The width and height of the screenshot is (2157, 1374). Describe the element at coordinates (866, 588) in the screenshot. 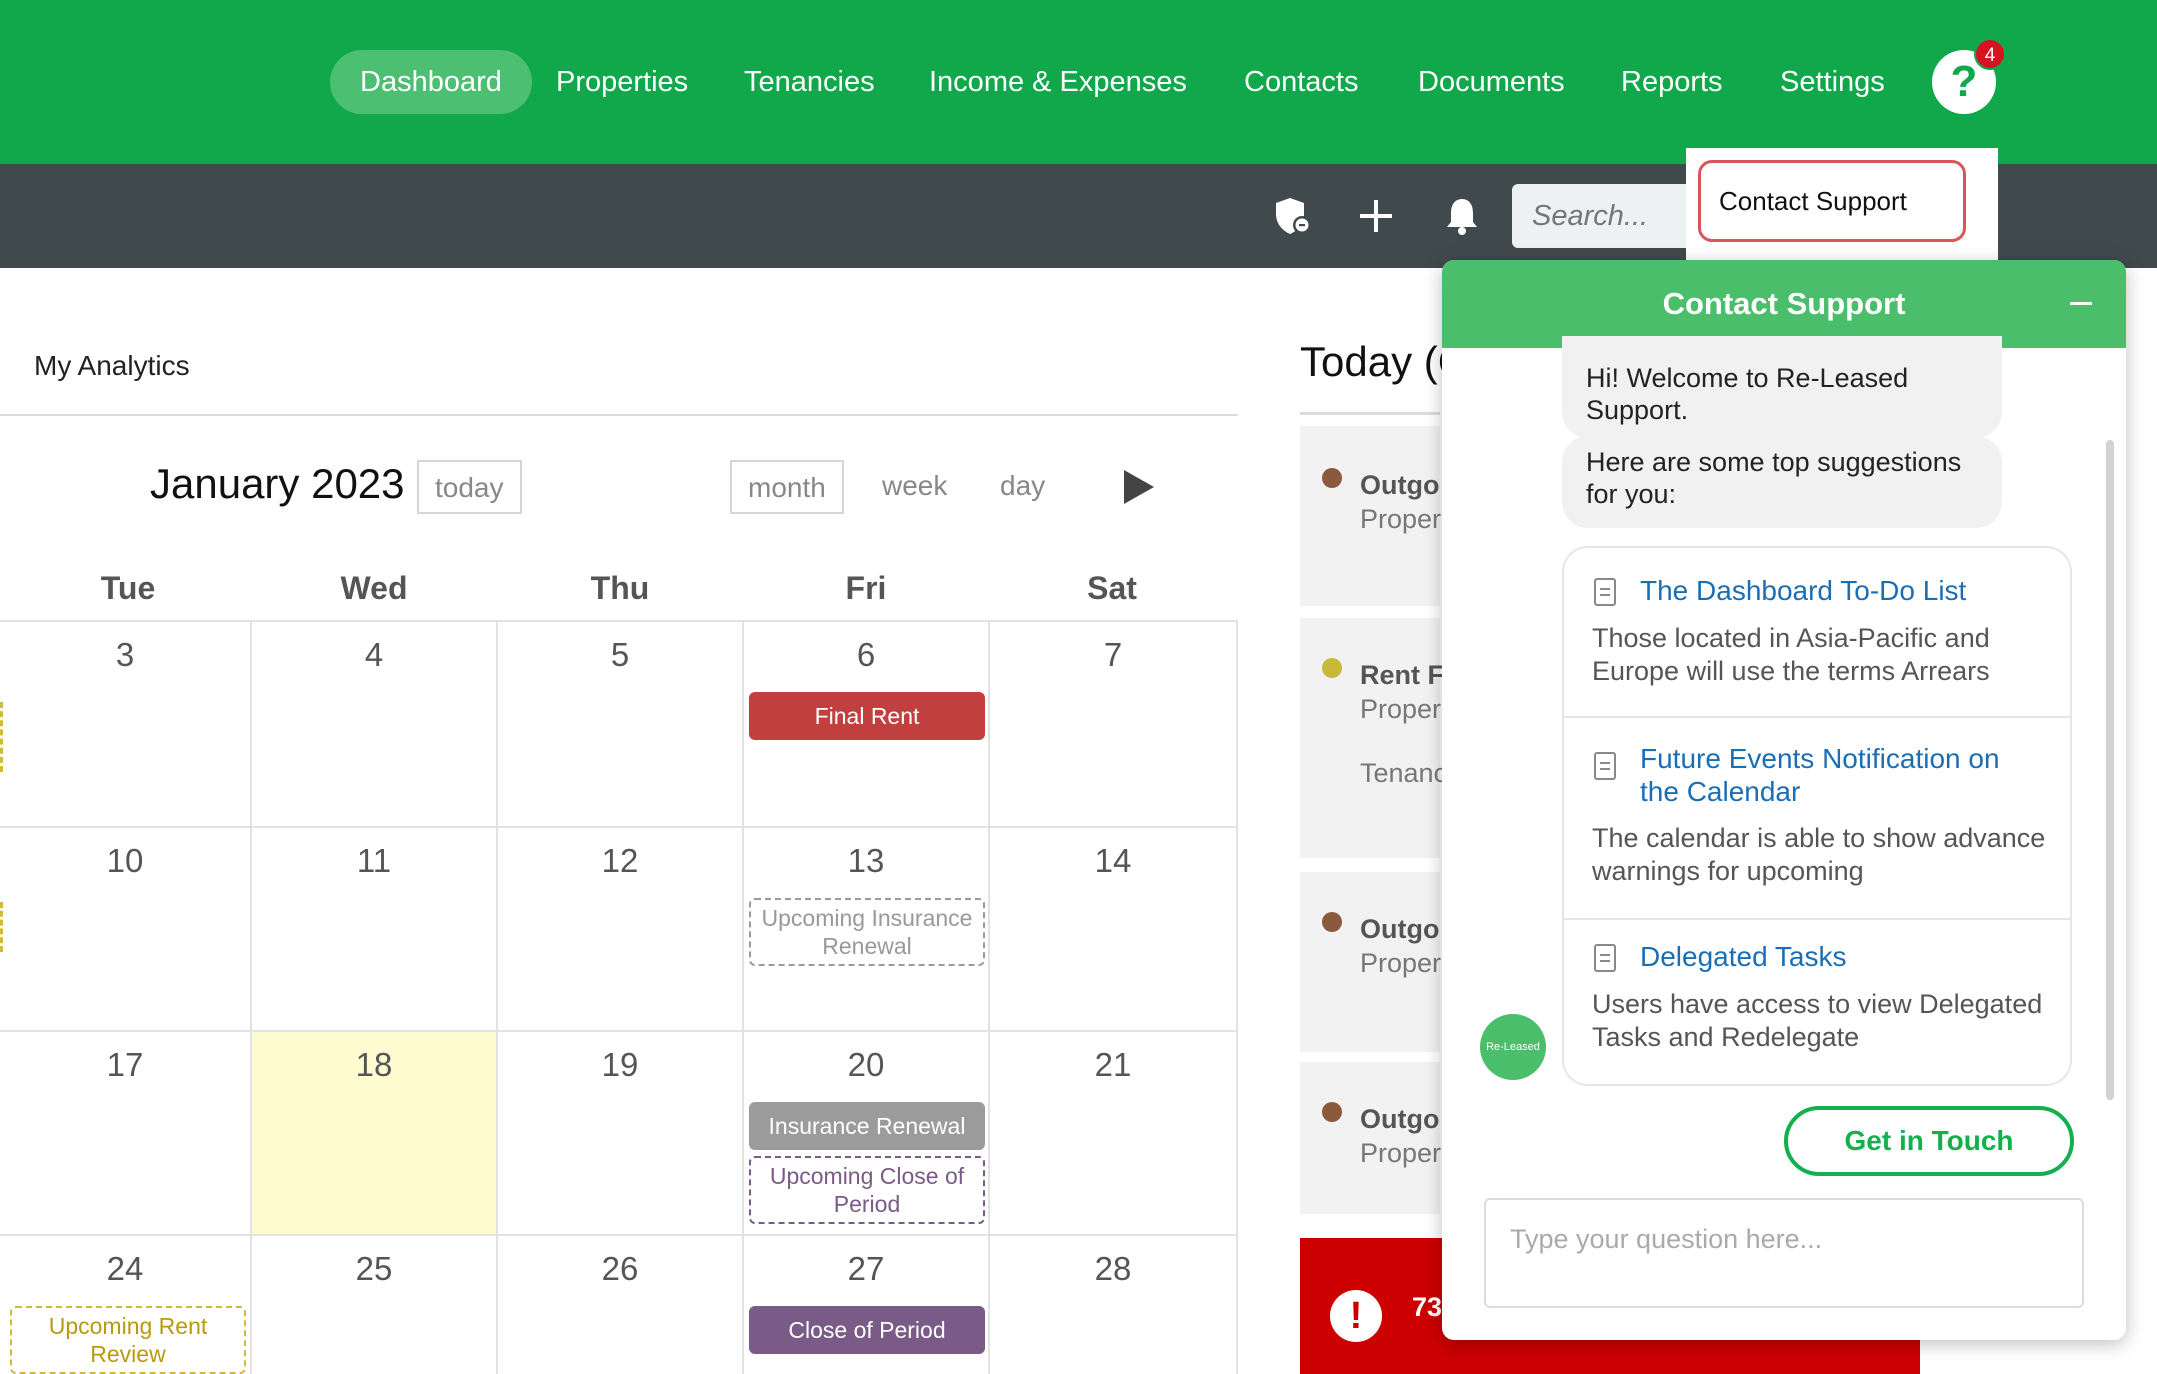

I see `weekday-header: Fri` at that location.